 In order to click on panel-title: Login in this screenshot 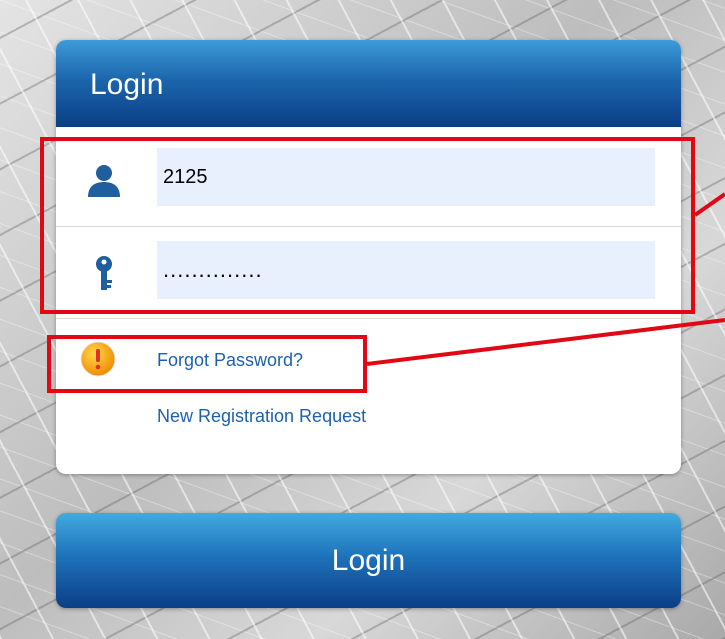, I will do `click(127, 84)`.